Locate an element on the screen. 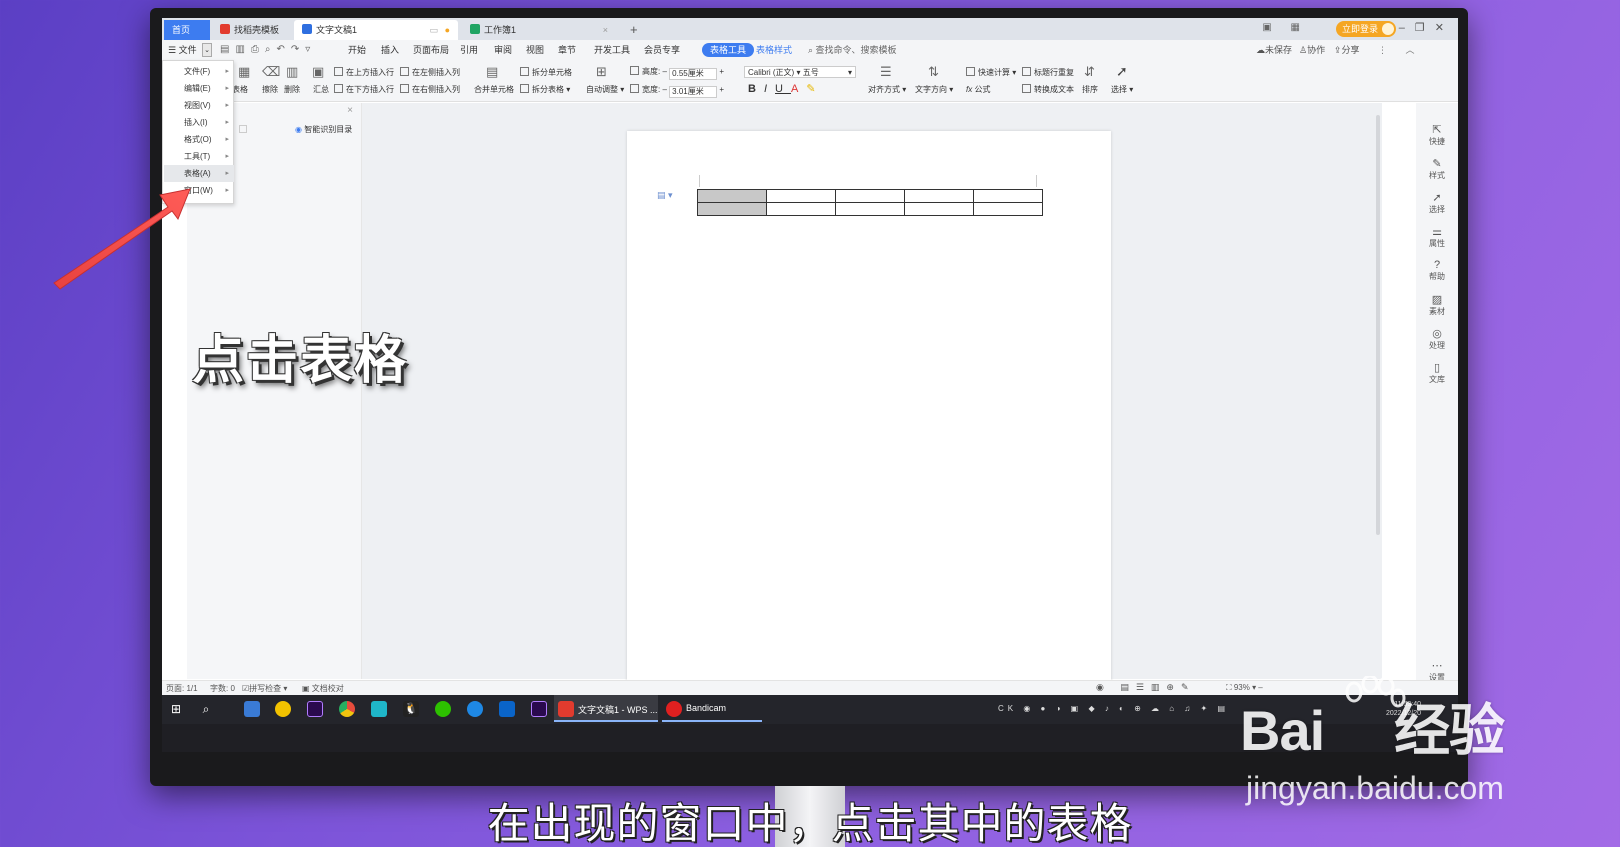 The height and width of the screenshot is (847, 1620). menu-insert: 插入 is located at coordinates (390, 50).